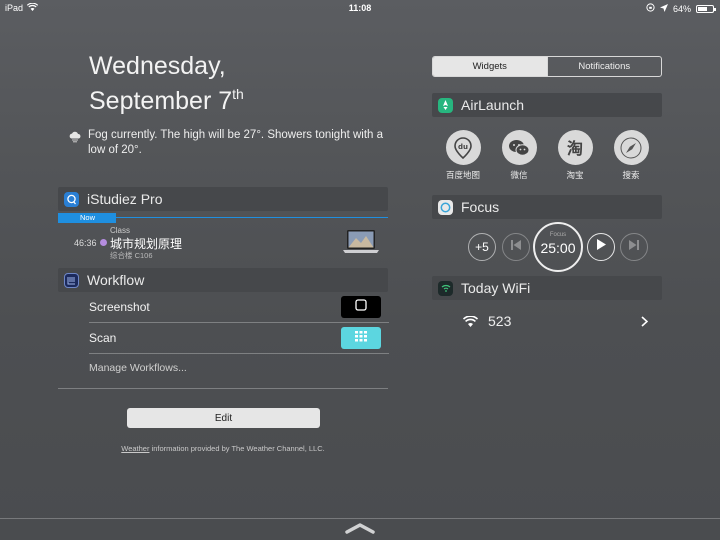 Image resolution: width=720 pixels, height=540 pixels. What do you see at coordinates (547, 321) in the screenshot?
I see `wifi-network-row: 523` at bounding box center [547, 321].